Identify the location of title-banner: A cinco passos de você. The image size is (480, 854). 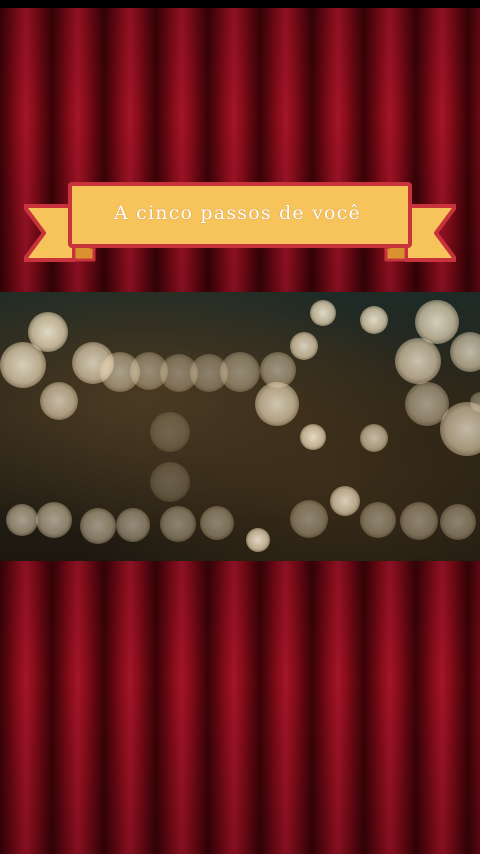
(240, 222).